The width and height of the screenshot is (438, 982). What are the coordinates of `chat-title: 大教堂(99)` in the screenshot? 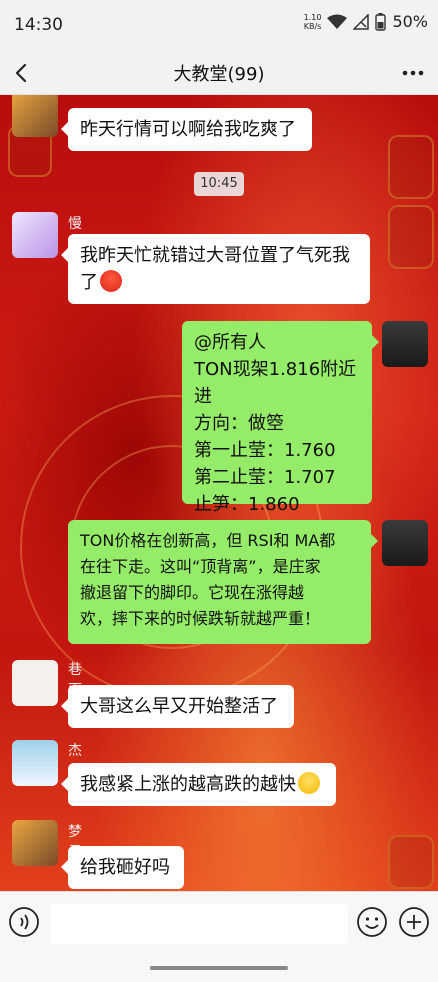 It's located at (219, 74).